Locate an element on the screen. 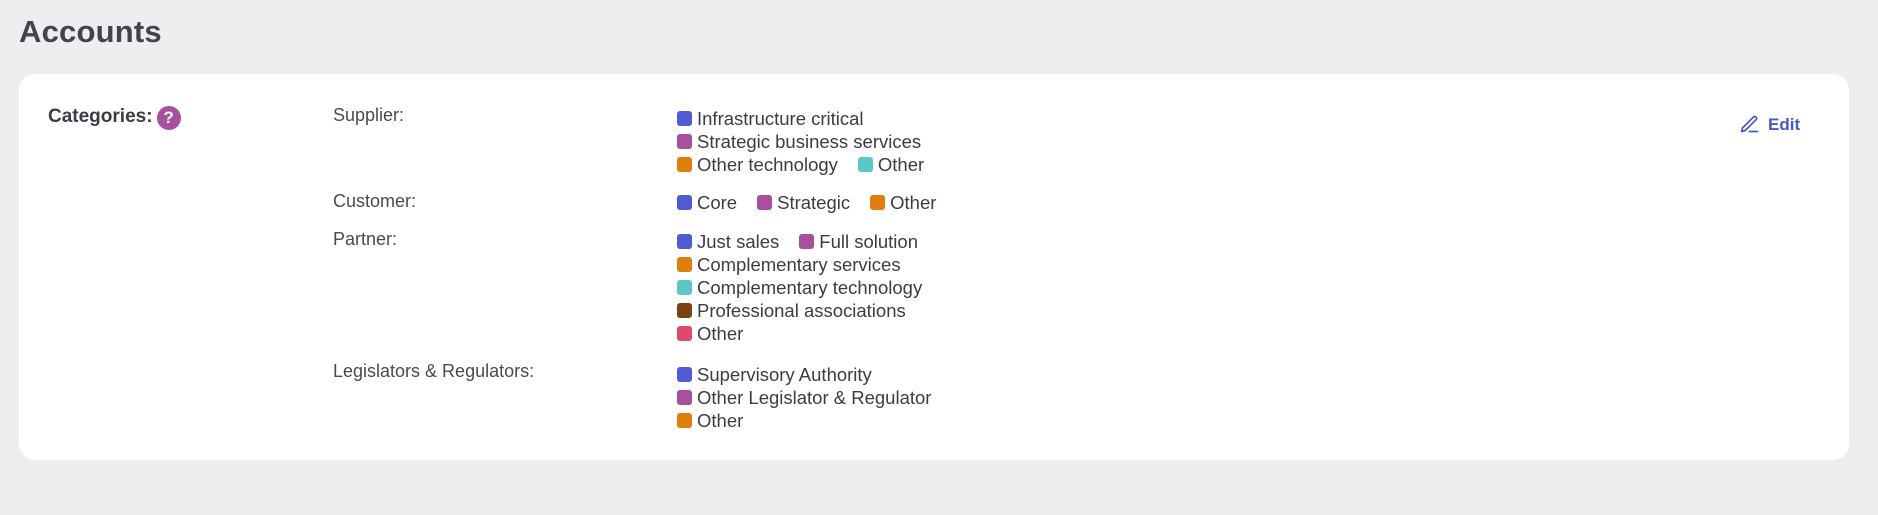 Image resolution: width=1878 pixels, height=515 pixels. categories-label: Categories: is located at coordinates (100, 116).